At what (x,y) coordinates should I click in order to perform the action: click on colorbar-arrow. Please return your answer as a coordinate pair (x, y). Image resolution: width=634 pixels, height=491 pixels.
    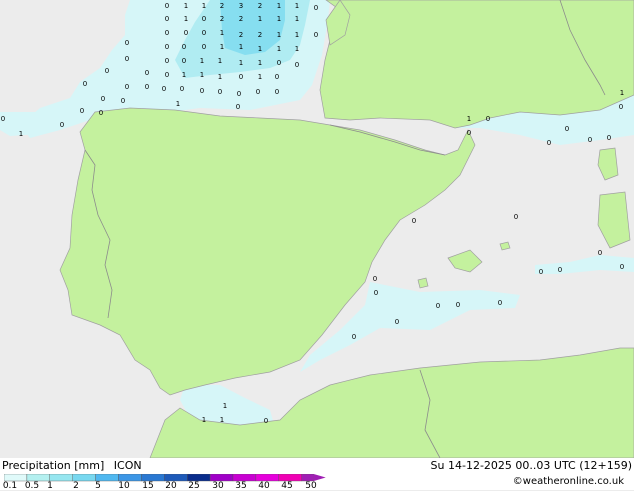
    Looking at the image, I should click on (319, 477).